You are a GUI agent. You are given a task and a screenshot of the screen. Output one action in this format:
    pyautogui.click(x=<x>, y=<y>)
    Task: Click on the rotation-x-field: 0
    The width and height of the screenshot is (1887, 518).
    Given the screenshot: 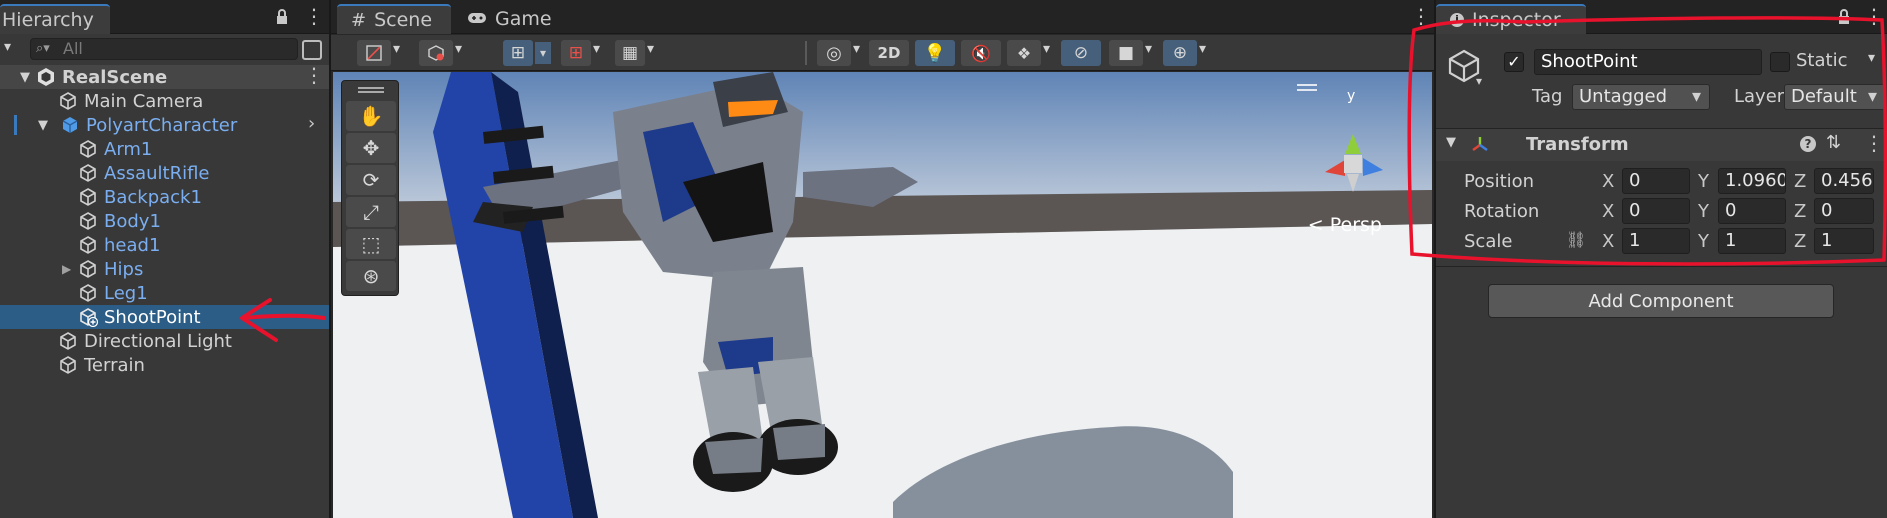 What is the action you would take?
    pyautogui.click(x=1656, y=211)
    